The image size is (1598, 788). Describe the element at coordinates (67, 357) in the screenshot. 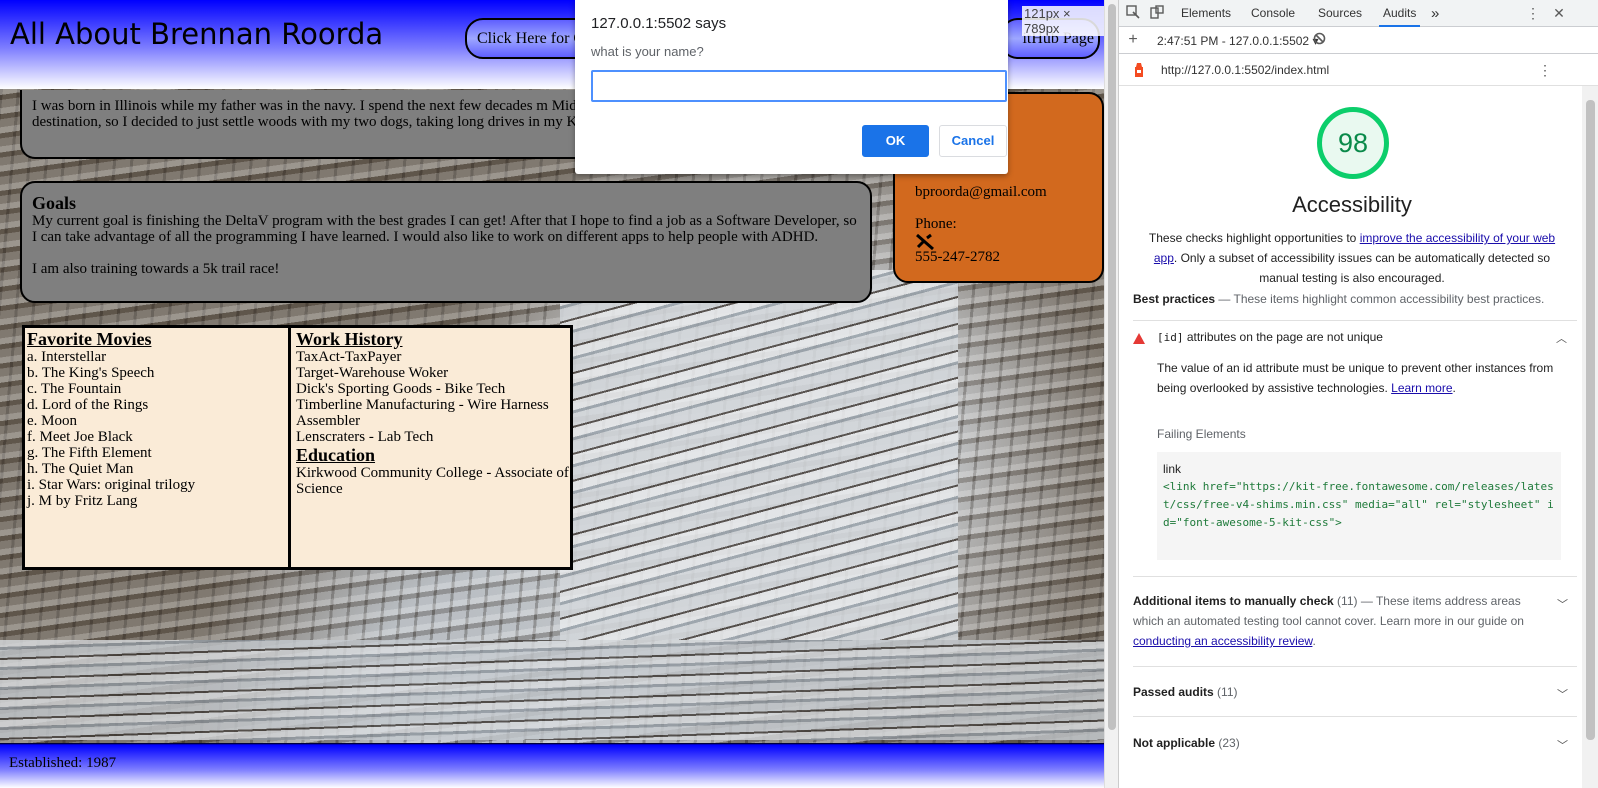

I see `movie-list-item: a. Interstellar` at that location.